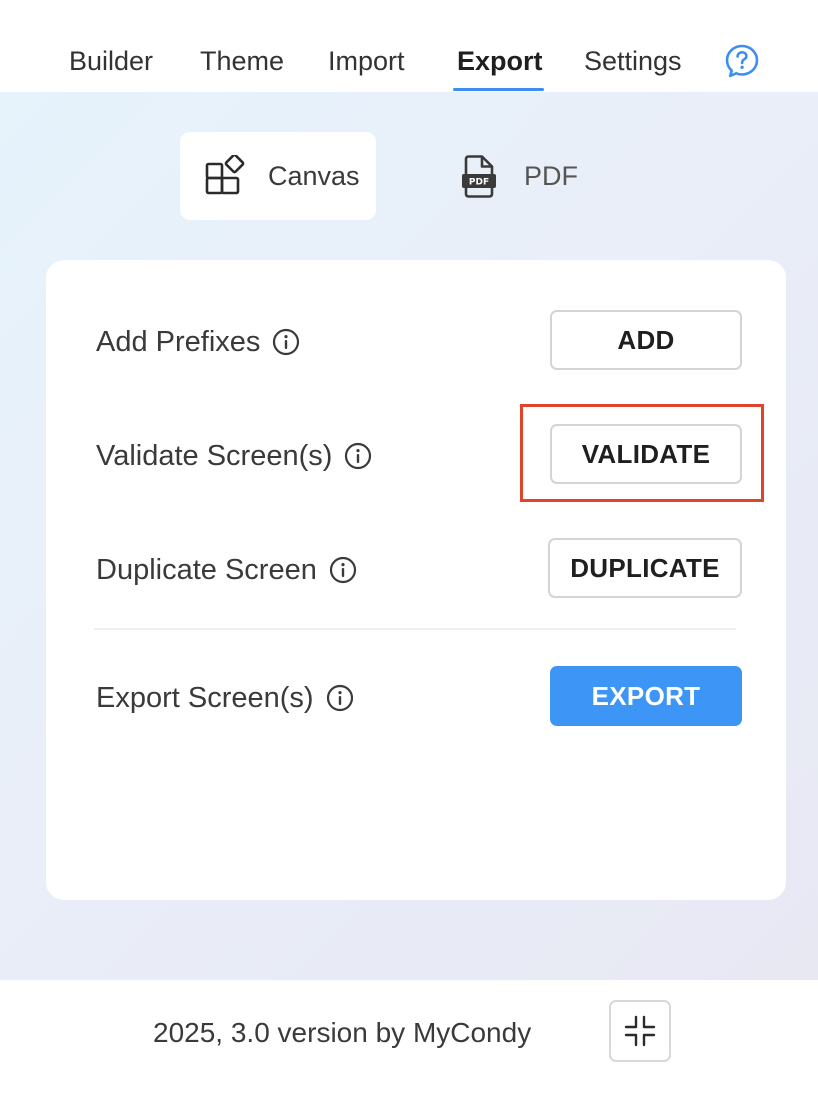  Describe the element at coordinates (225, 175) in the screenshot. I see `canvas-icon` at that location.